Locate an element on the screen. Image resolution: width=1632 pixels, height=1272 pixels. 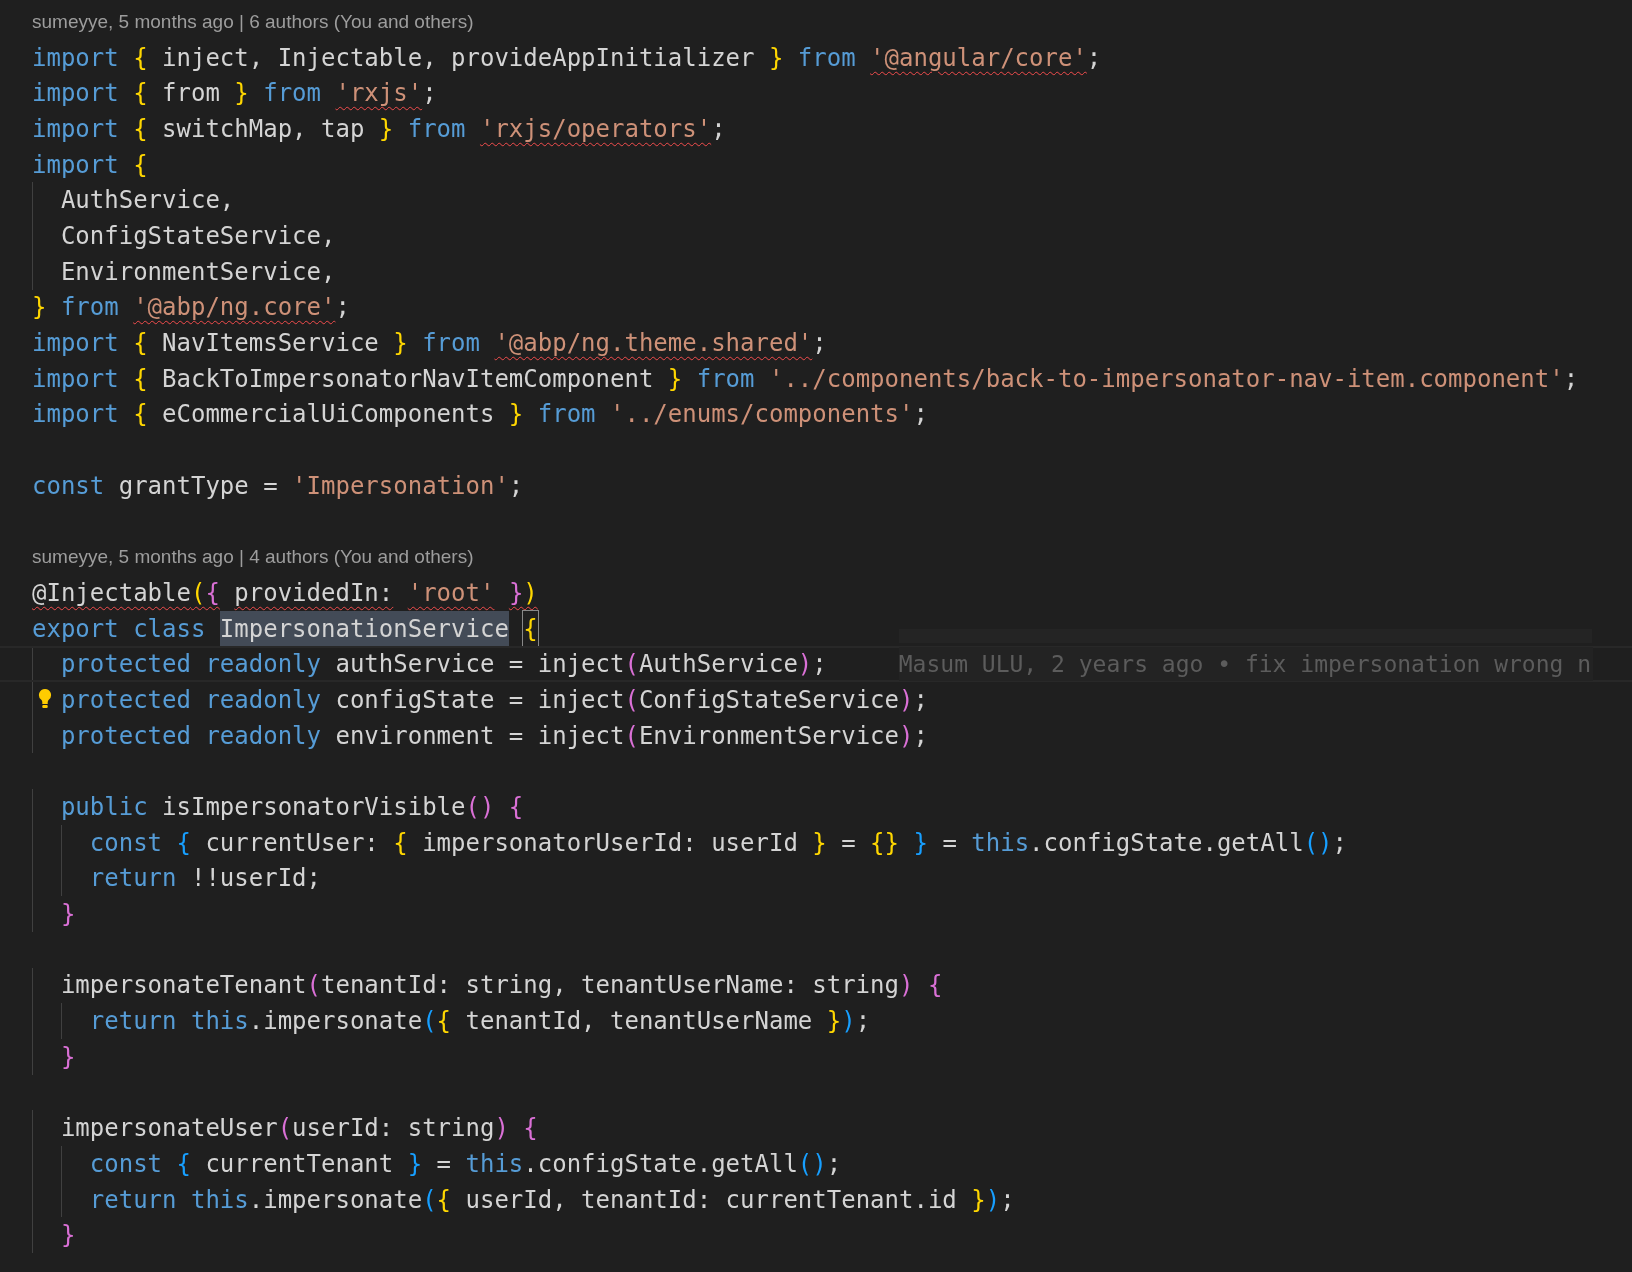
codelens-text: sumeyye, 5 months ago | 4 authors (You and others) is located at coordinates (253, 557).